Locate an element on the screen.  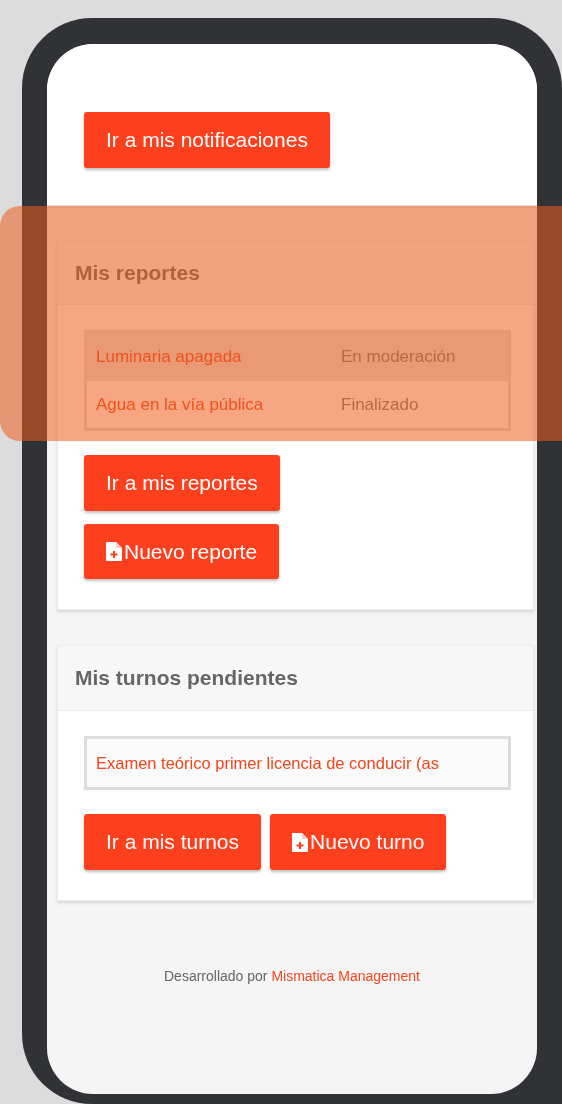
report-link: Agua en la vía pública is located at coordinates (218, 404).